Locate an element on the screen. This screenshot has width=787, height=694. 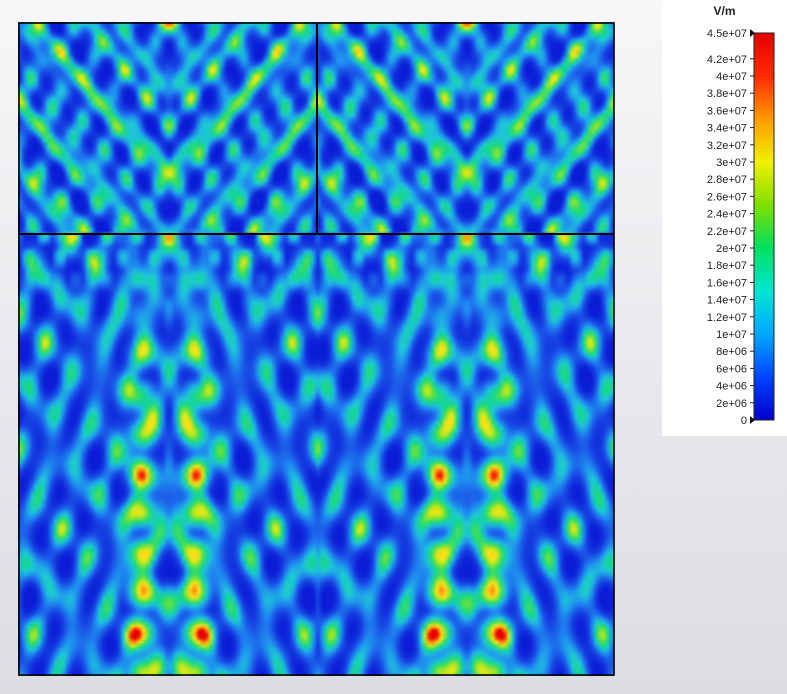
colorbar-tick-label: 3.4e+07 is located at coordinates (727, 129).